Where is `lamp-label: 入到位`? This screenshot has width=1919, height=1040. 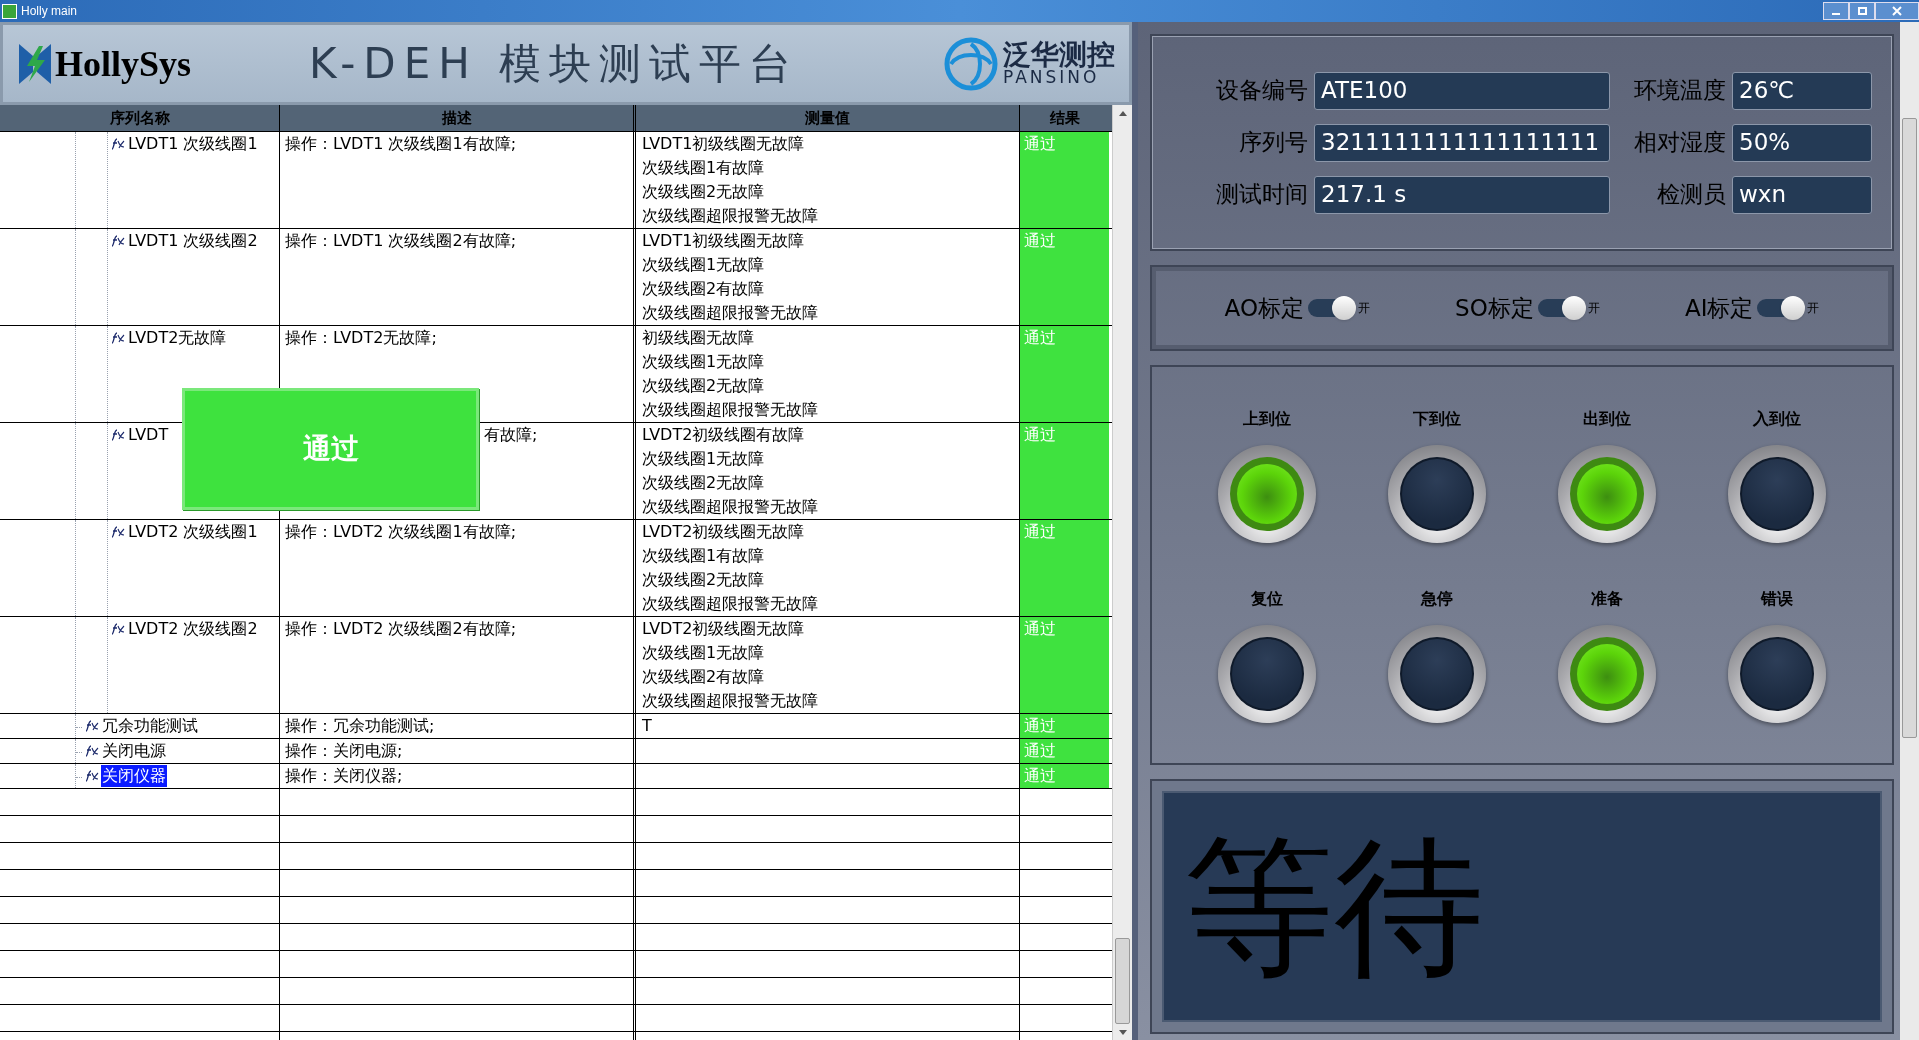 lamp-label: 入到位 is located at coordinates (1777, 419).